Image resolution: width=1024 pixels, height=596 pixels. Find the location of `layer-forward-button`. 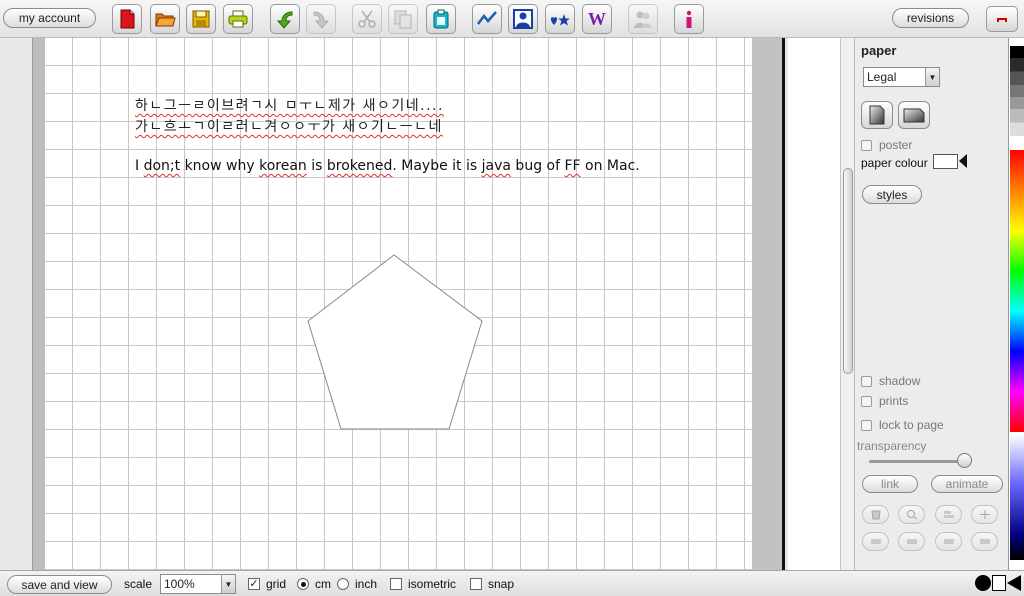

layer-forward-button is located at coordinates (948, 541).